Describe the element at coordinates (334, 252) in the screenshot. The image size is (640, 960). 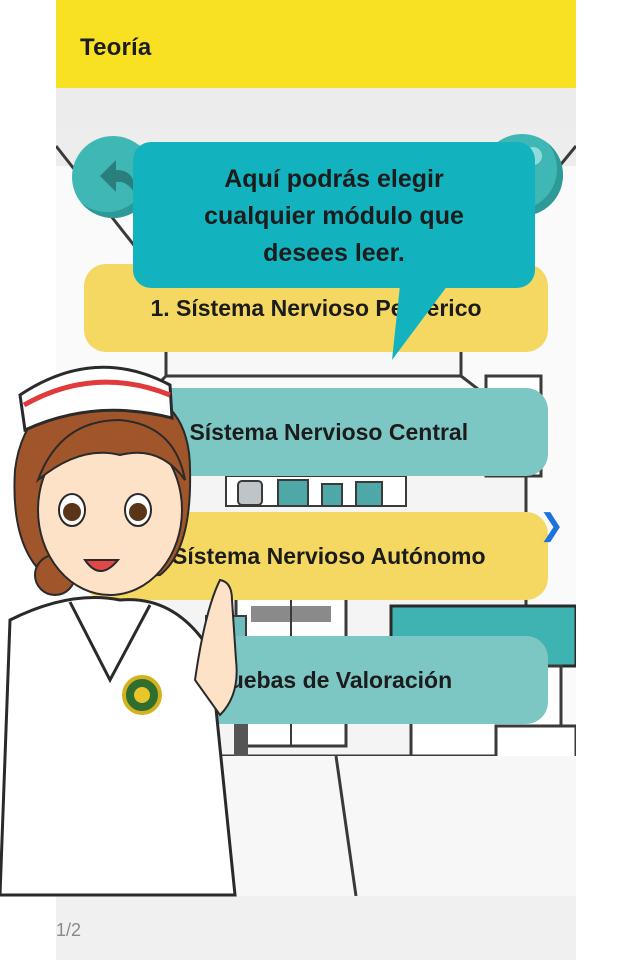
I see `tooltip-line: desees leer.` at that location.